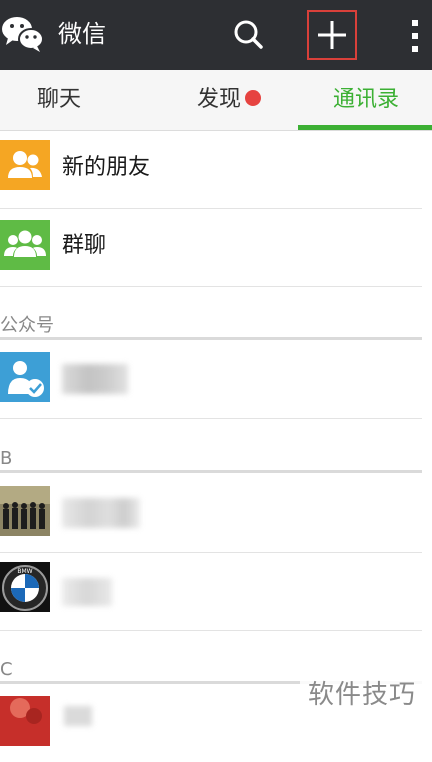 The image size is (432, 762). I want to click on section-divider, so click(211, 471).